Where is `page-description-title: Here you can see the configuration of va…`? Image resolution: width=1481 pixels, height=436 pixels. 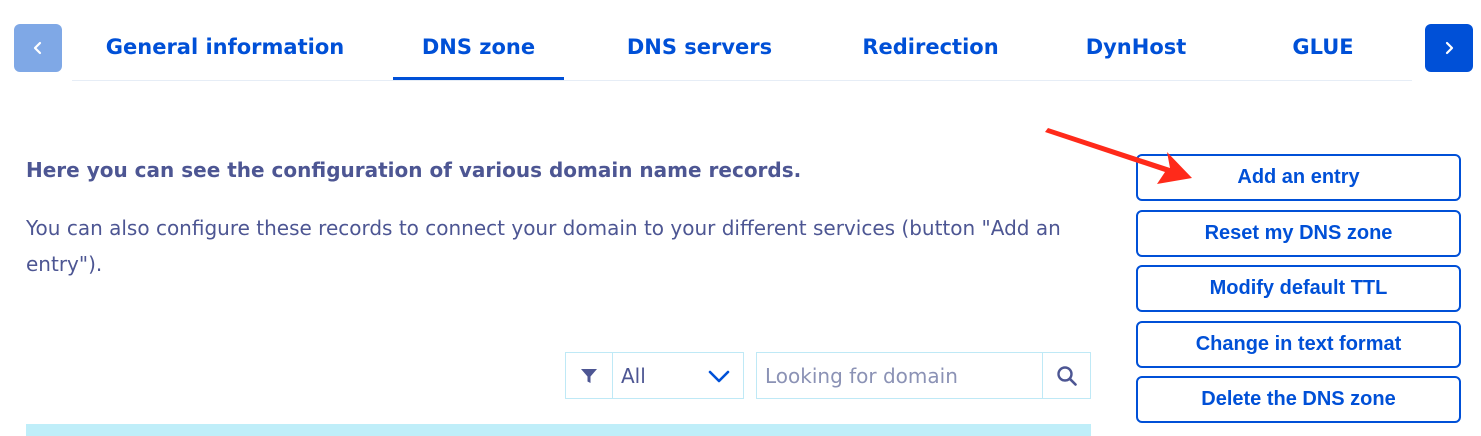
page-description-title: Here you can see the configuration of va… is located at coordinates (414, 170).